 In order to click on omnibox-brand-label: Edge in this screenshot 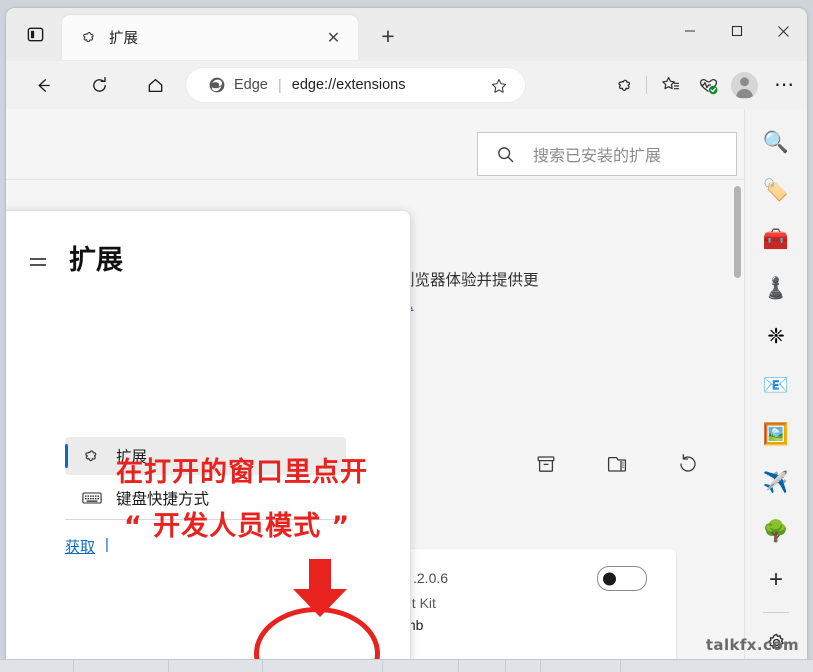, I will do `click(251, 85)`.